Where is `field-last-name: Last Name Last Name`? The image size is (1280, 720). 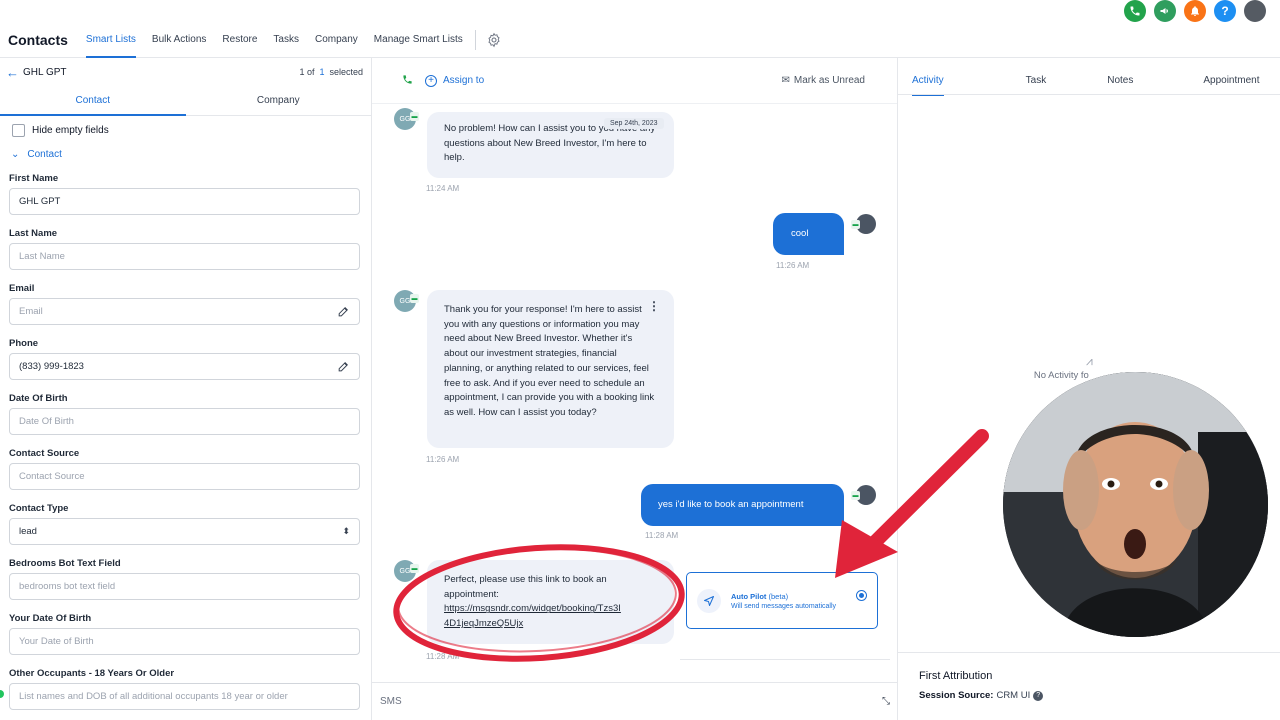 field-last-name: Last Name Last Name is located at coordinates (185, 249).